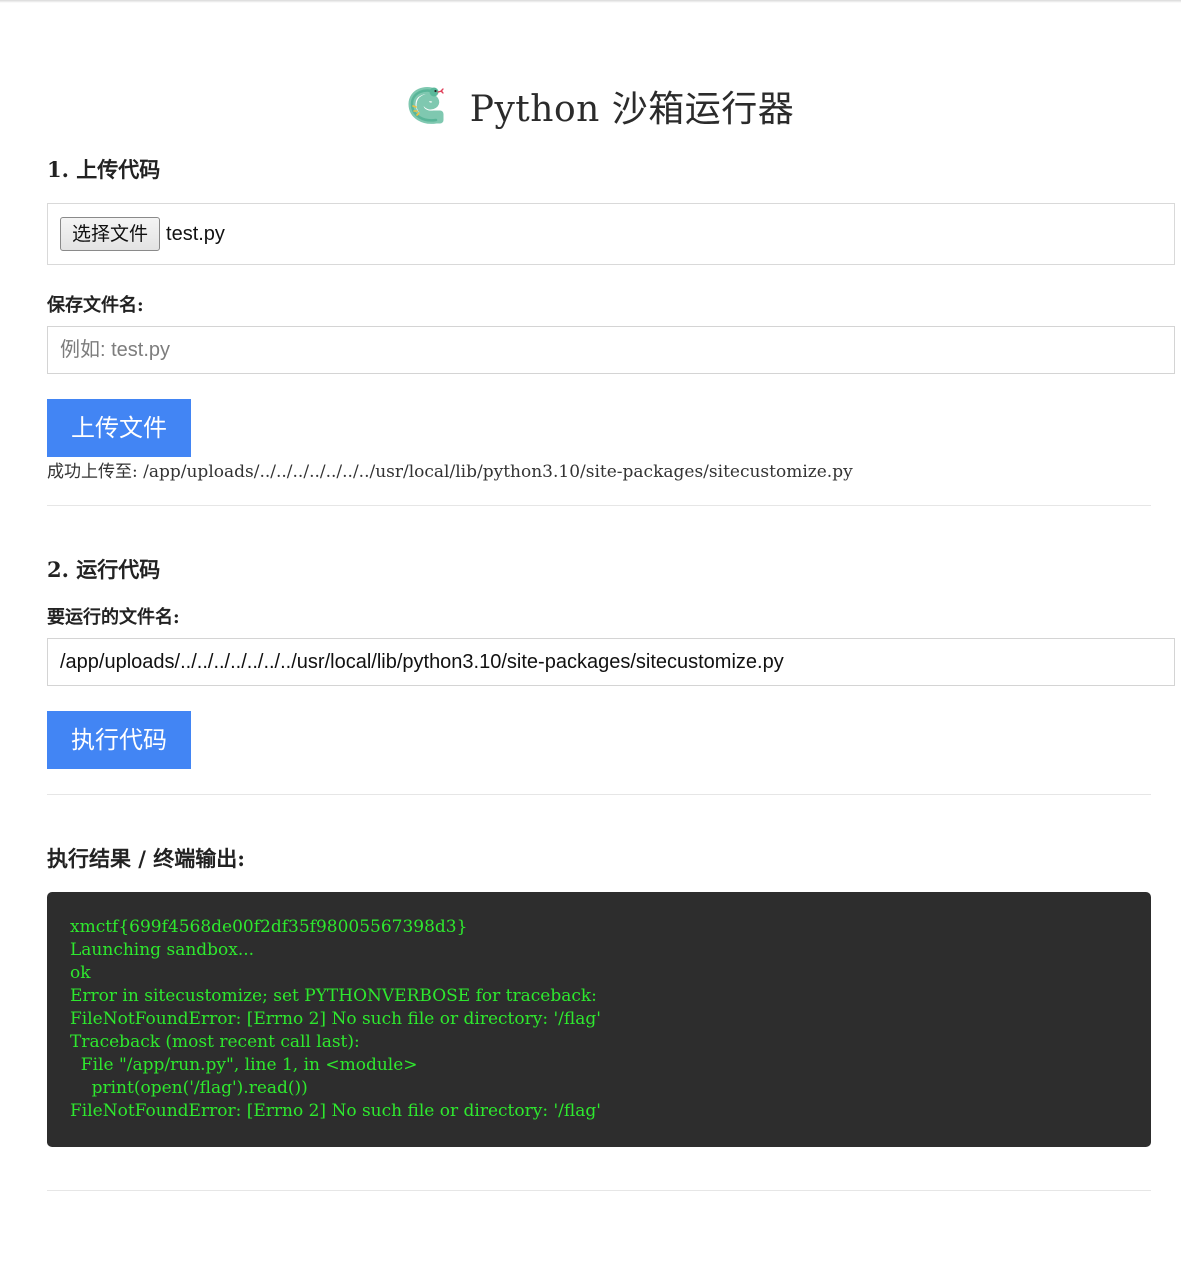 Image resolution: width=1181 pixels, height=1279 pixels. I want to click on page-header: Python 沙箱运行器, so click(599, 106).